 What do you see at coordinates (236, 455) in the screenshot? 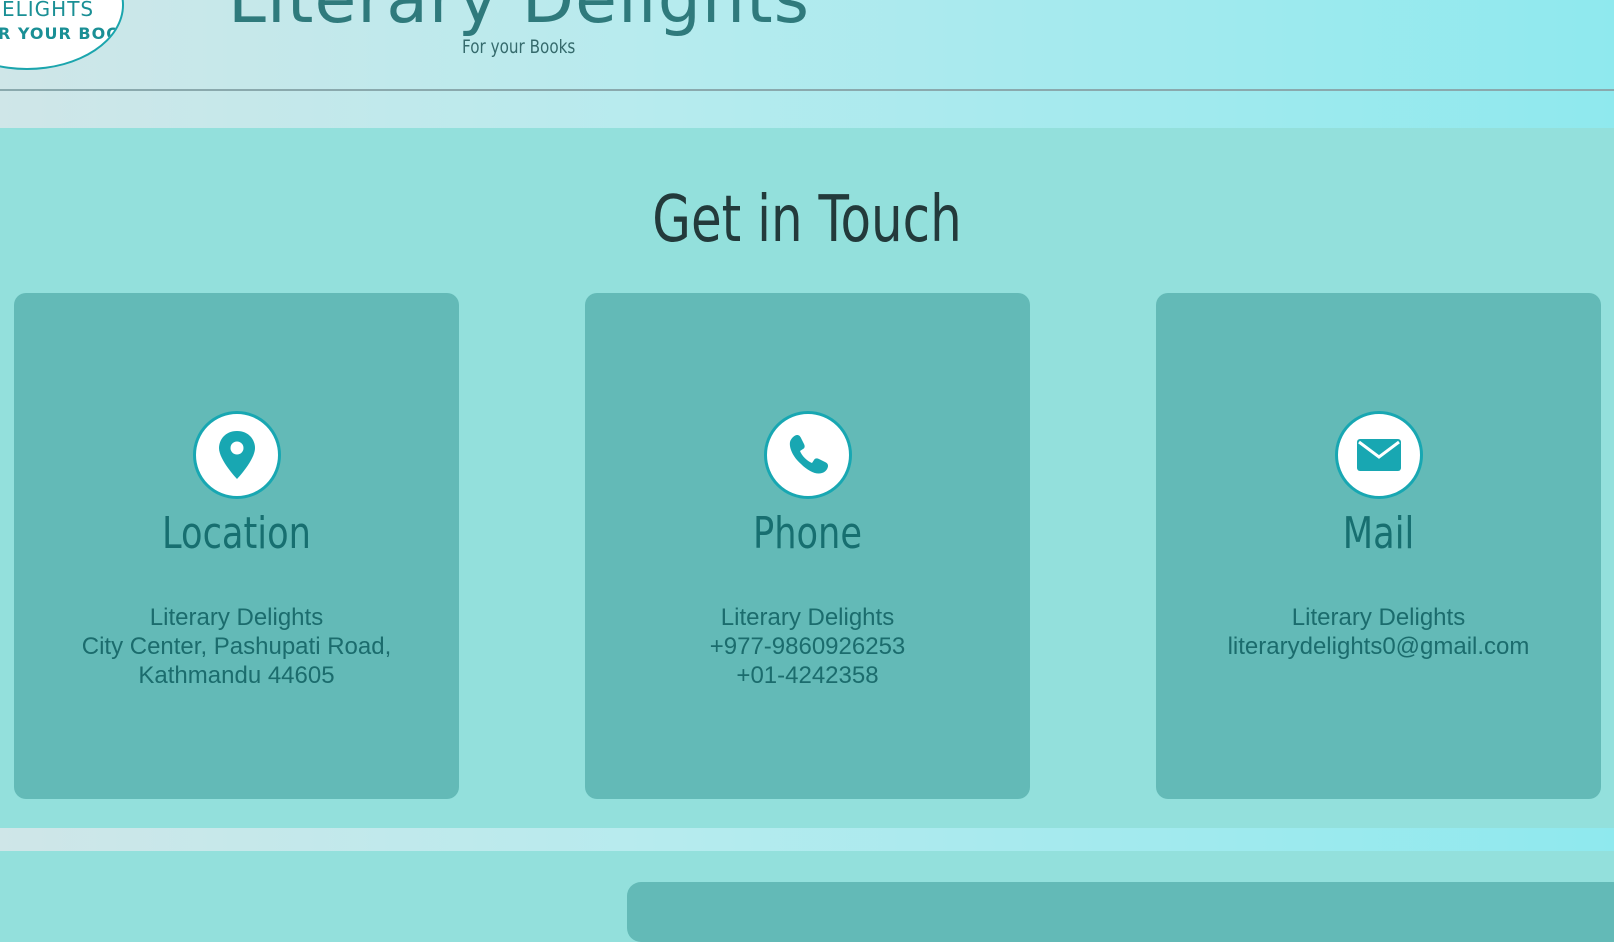
I see `location-pin-icon` at bounding box center [236, 455].